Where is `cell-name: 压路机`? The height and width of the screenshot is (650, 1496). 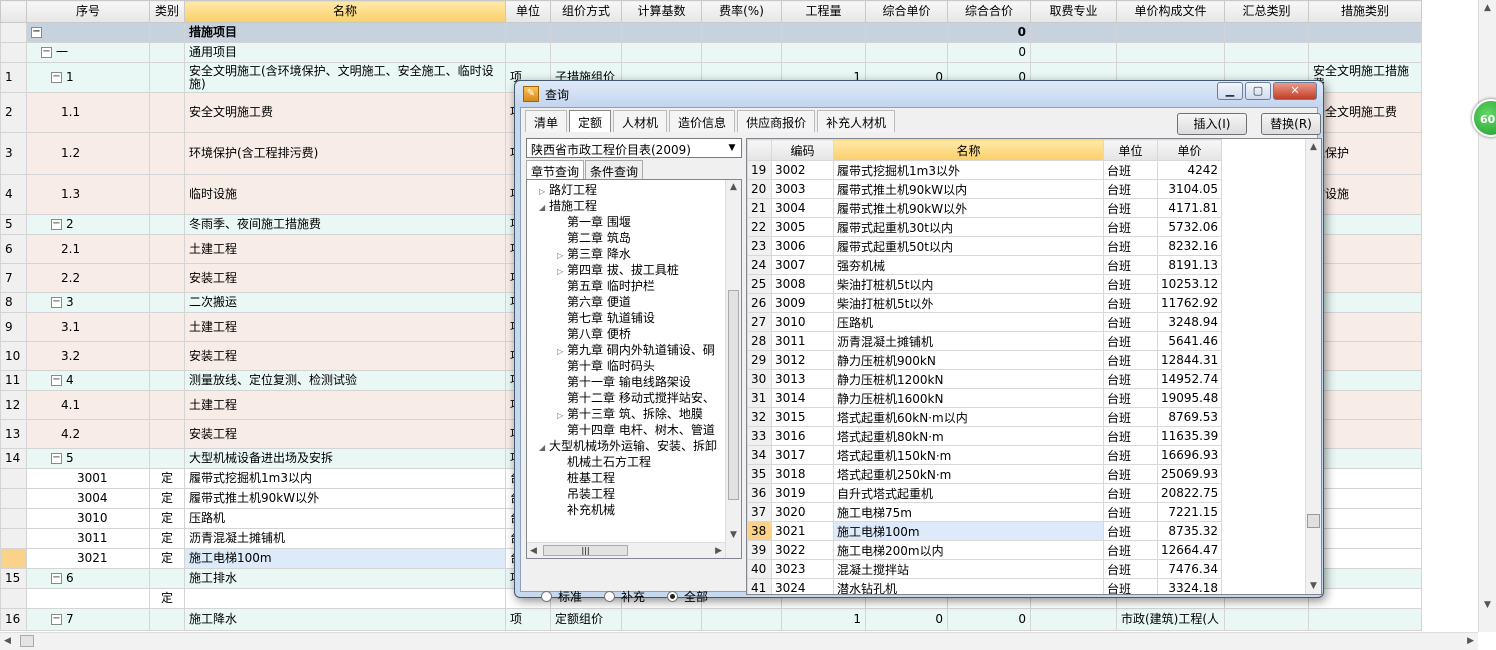 cell-name: 压路机 is located at coordinates (345, 518).